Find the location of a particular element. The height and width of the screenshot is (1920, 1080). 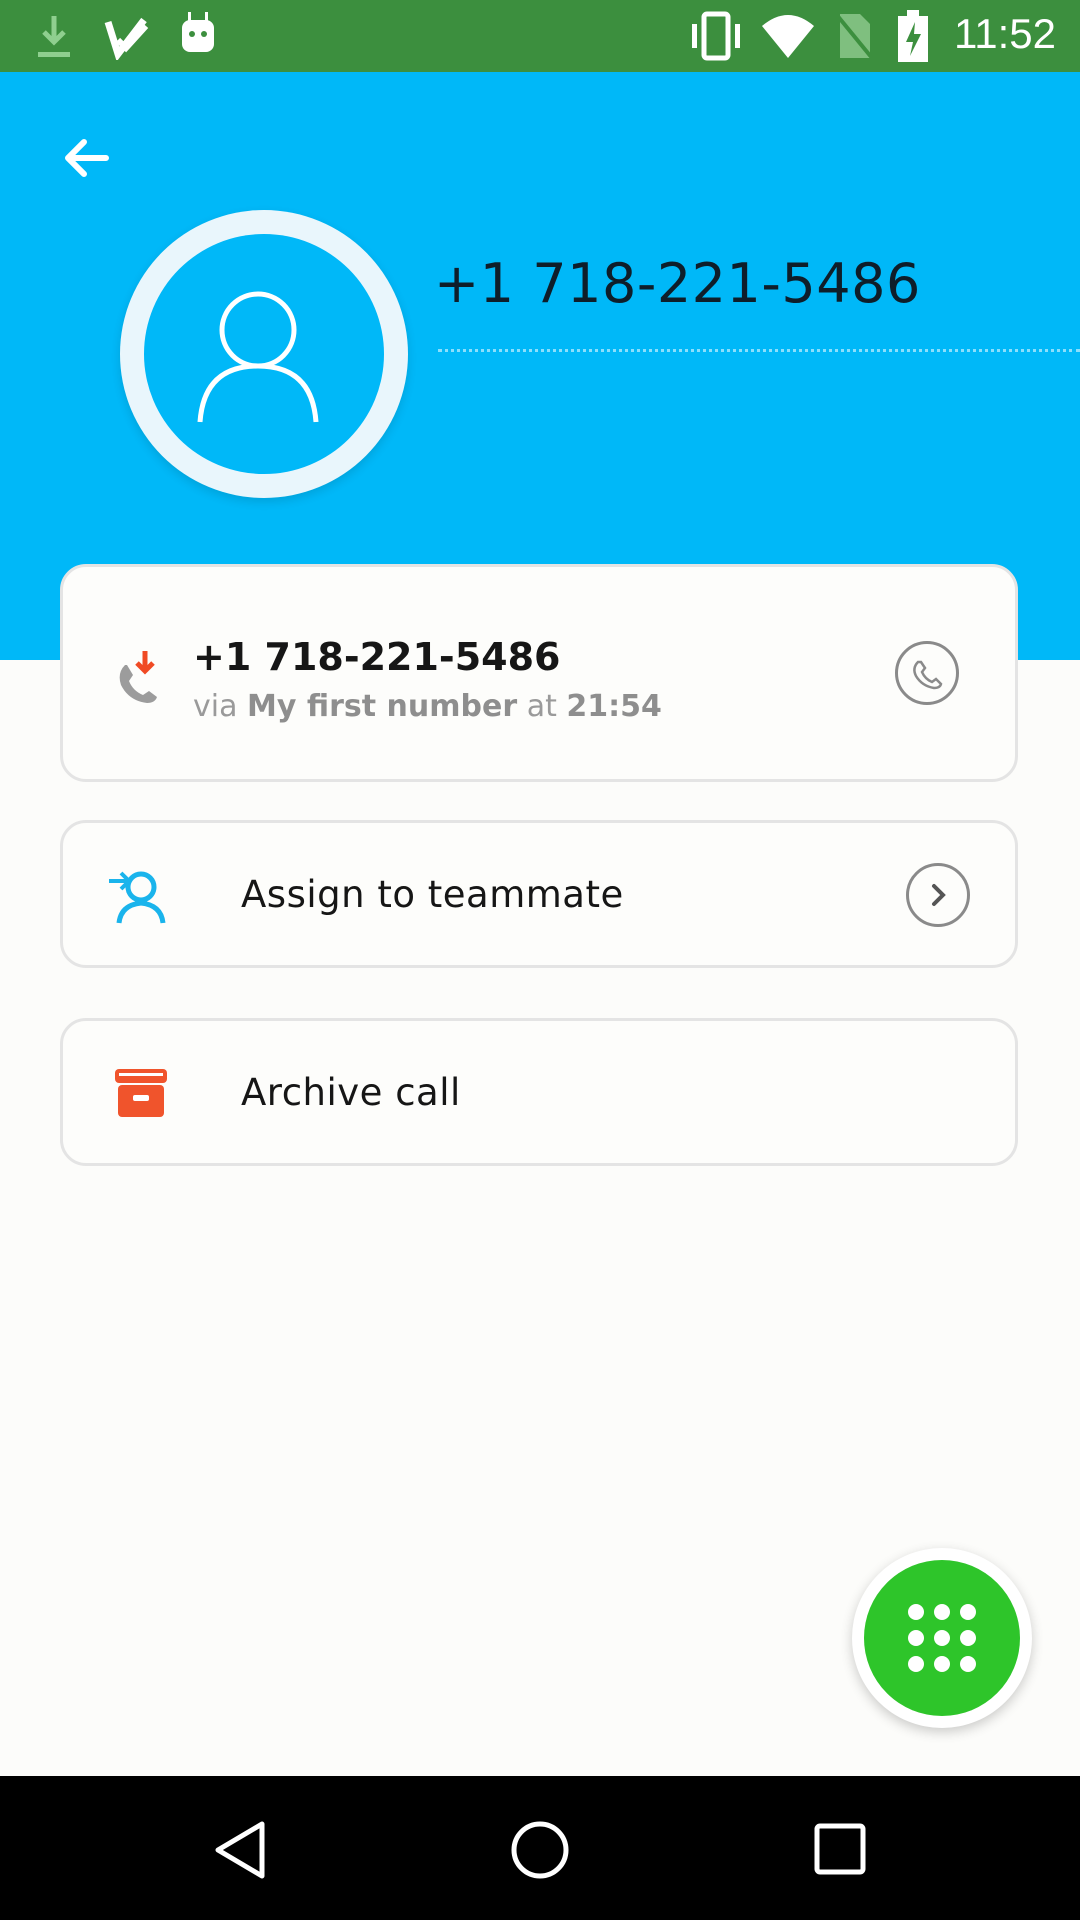

assign-chevron-button is located at coordinates (938, 895).